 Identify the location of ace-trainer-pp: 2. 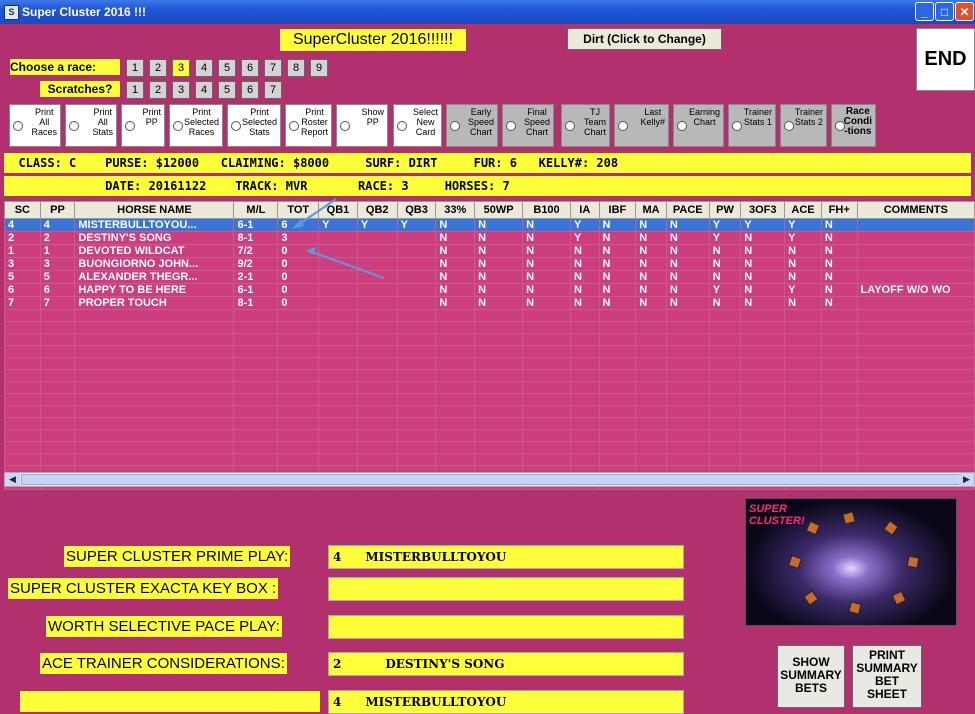
(337, 664).